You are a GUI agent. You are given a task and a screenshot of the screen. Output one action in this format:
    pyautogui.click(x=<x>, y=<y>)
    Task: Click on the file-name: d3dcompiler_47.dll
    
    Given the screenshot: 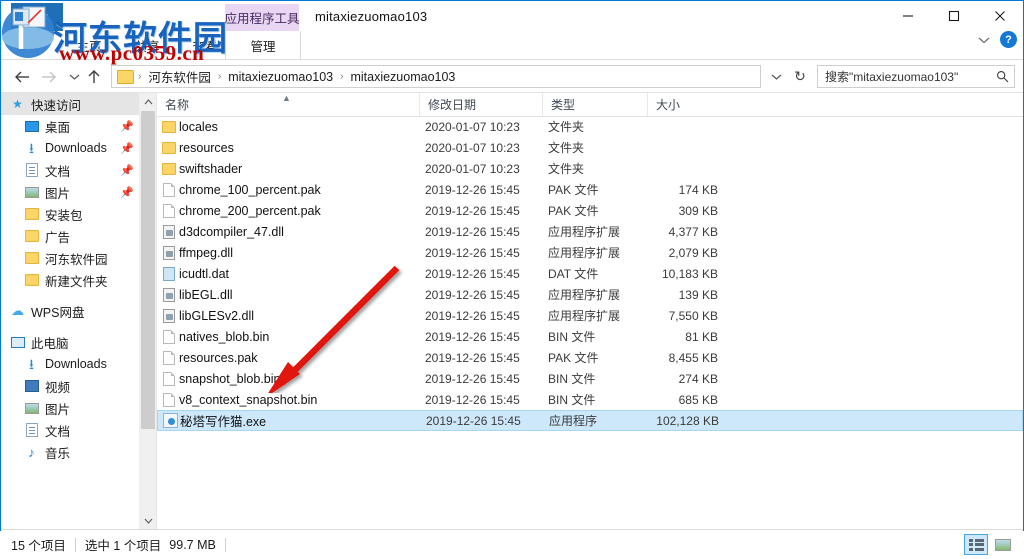 What is the action you would take?
    pyautogui.click(x=231, y=231)
    